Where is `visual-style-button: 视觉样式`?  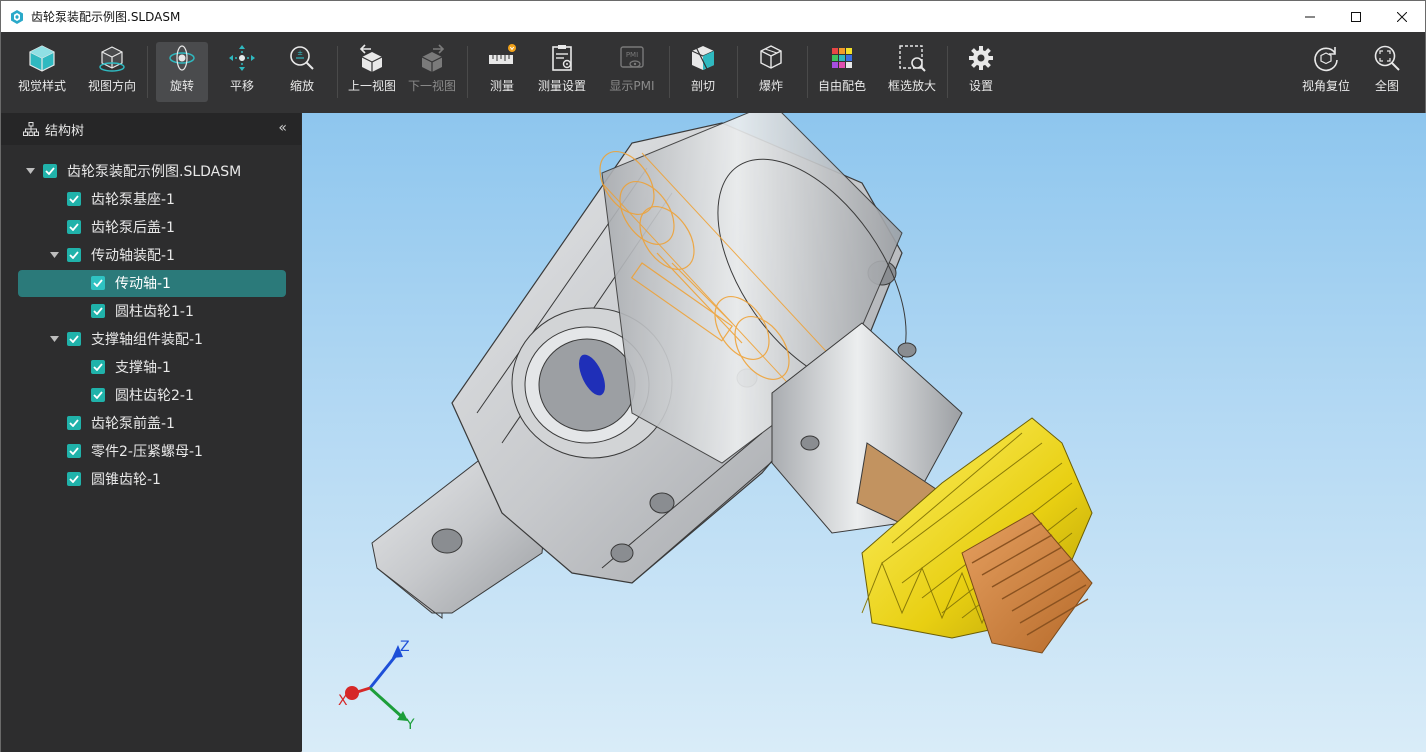 visual-style-button: 视觉样式 is located at coordinates (42, 72).